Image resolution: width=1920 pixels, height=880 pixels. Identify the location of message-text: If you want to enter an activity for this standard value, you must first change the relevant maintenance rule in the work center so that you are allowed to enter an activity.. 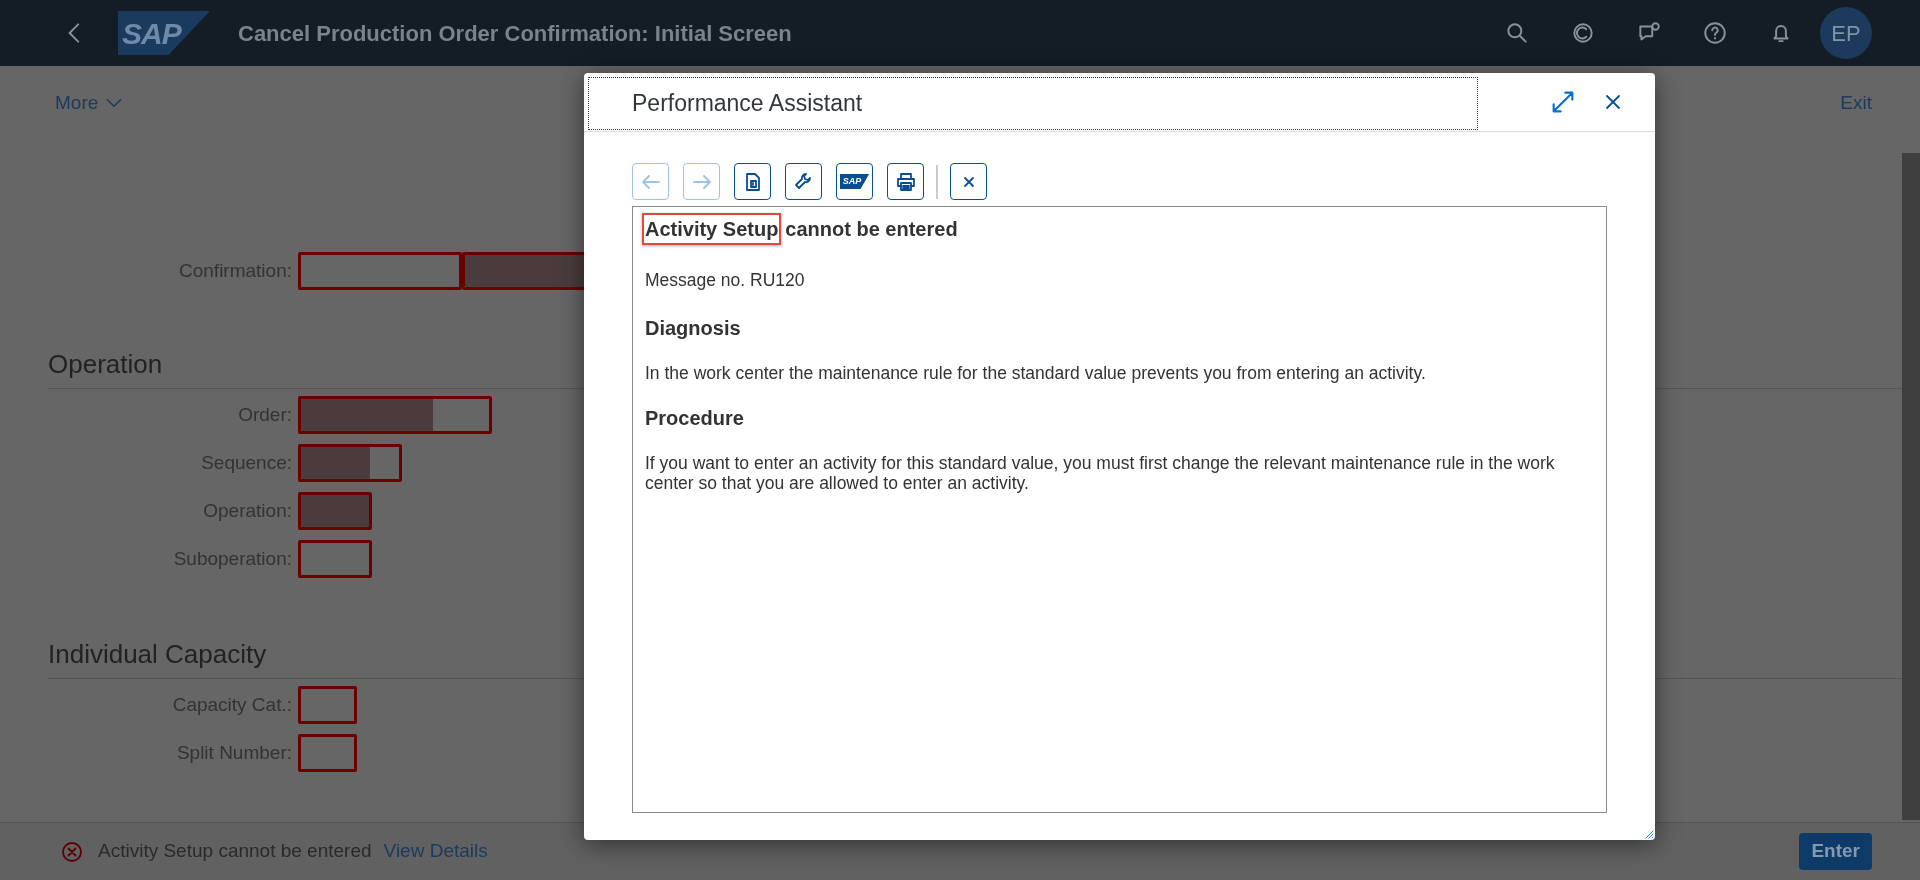
(1100, 473).